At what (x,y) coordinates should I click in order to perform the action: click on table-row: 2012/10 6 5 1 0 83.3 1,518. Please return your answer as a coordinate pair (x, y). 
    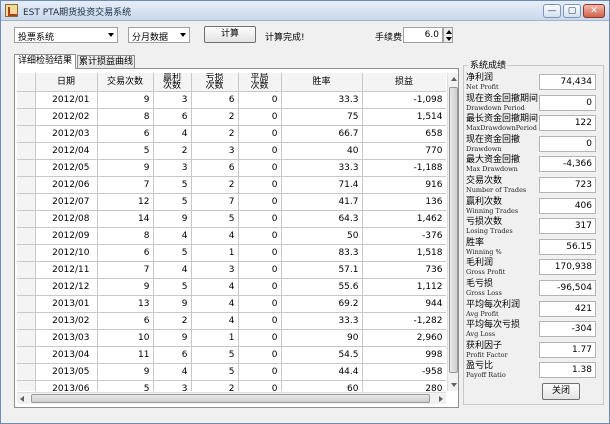
    Looking at the image, I should click on (231, 253).